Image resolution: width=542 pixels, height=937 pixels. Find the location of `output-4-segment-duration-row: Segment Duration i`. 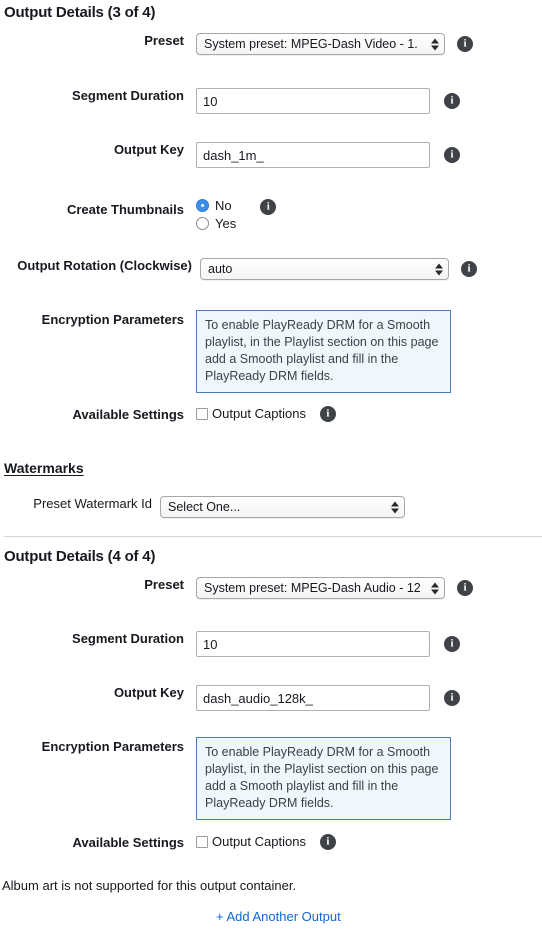

output-4-segment-duration-row: Segment Duration i is located at coordinates (271, 644).